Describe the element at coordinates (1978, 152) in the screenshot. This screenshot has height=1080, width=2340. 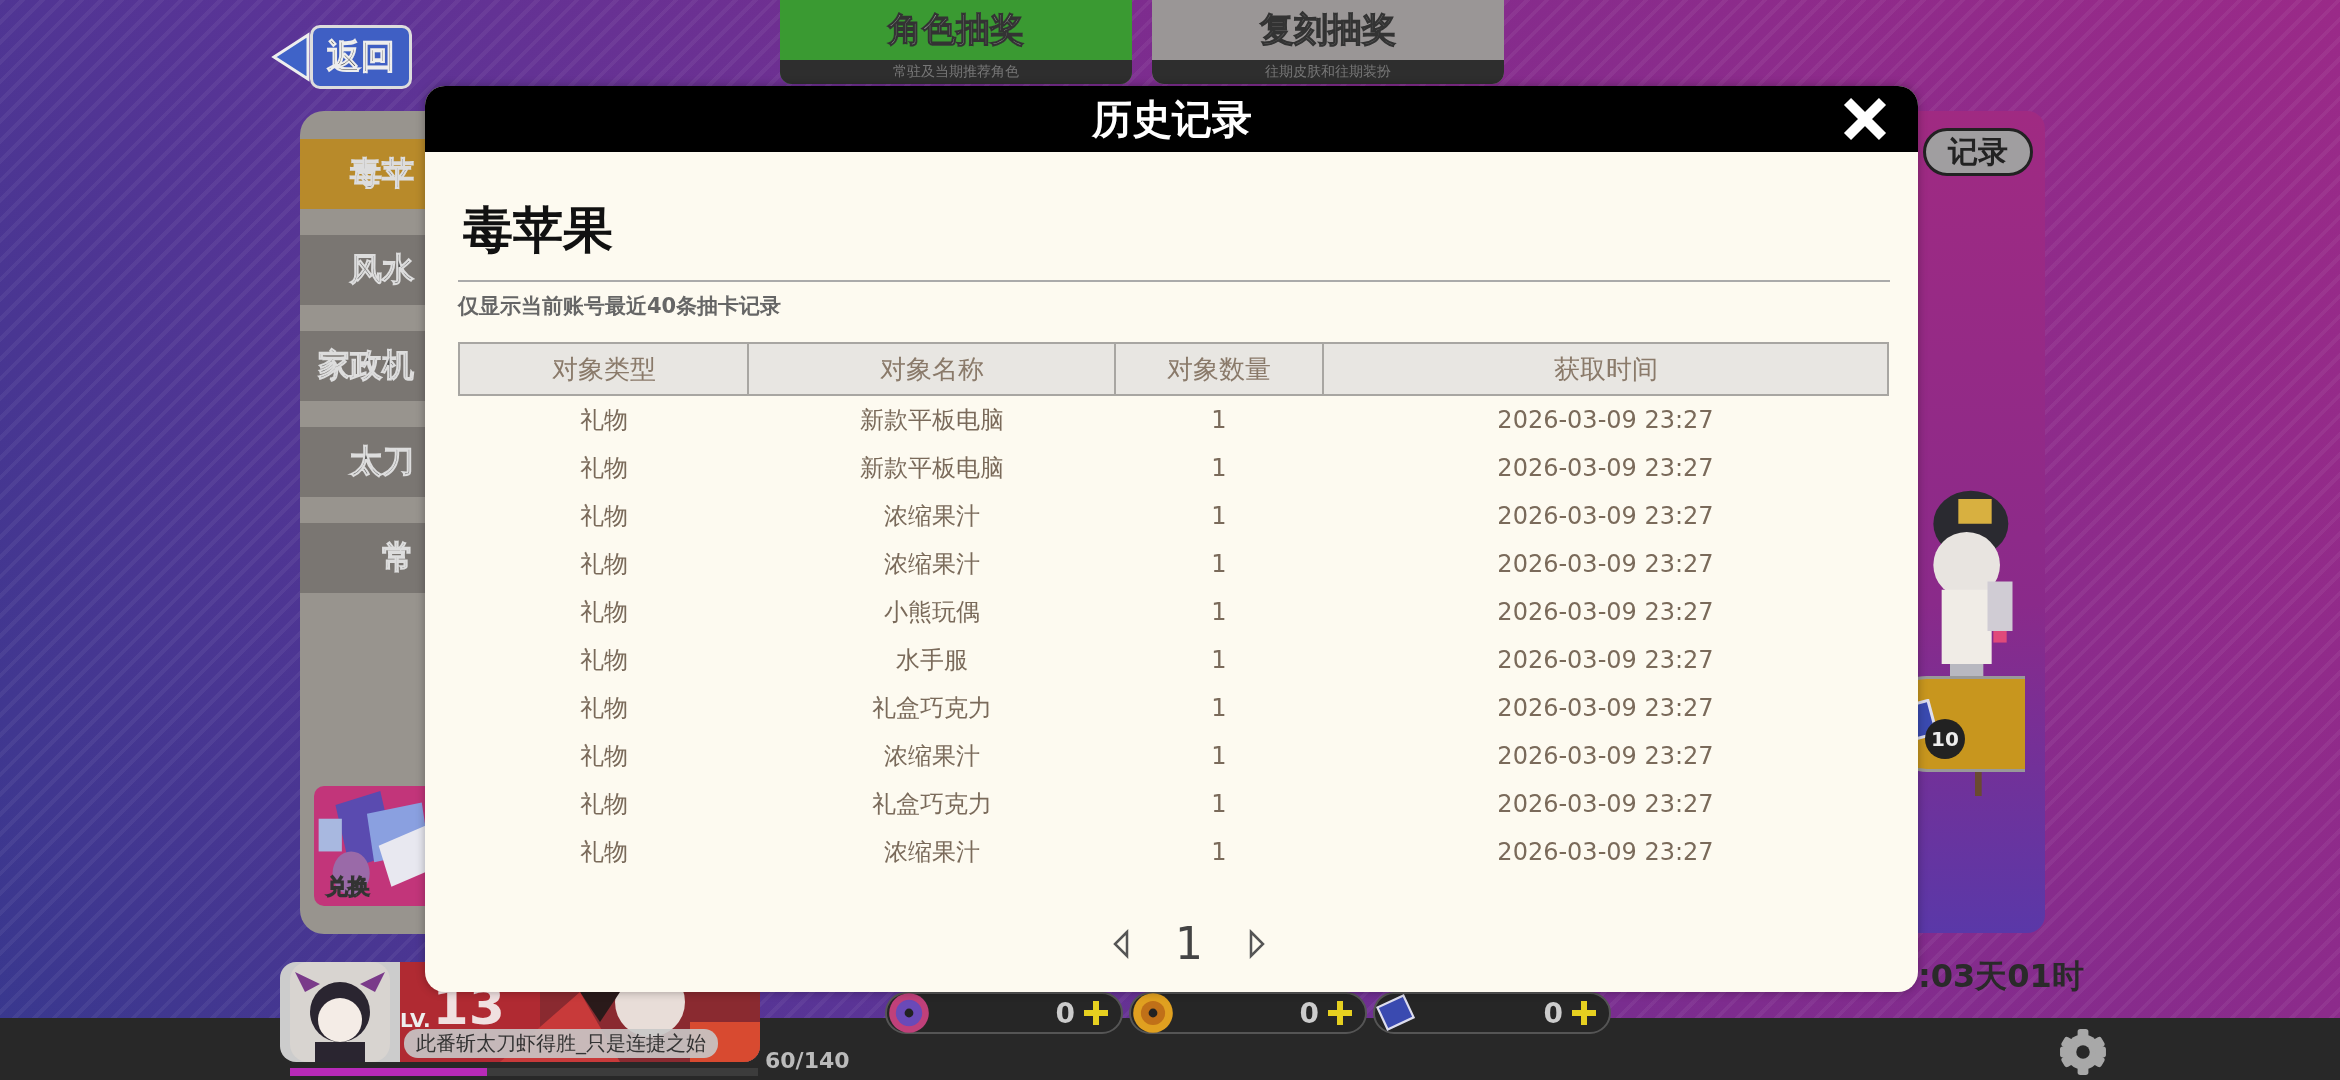
I see `record-button: 记录` at that location.